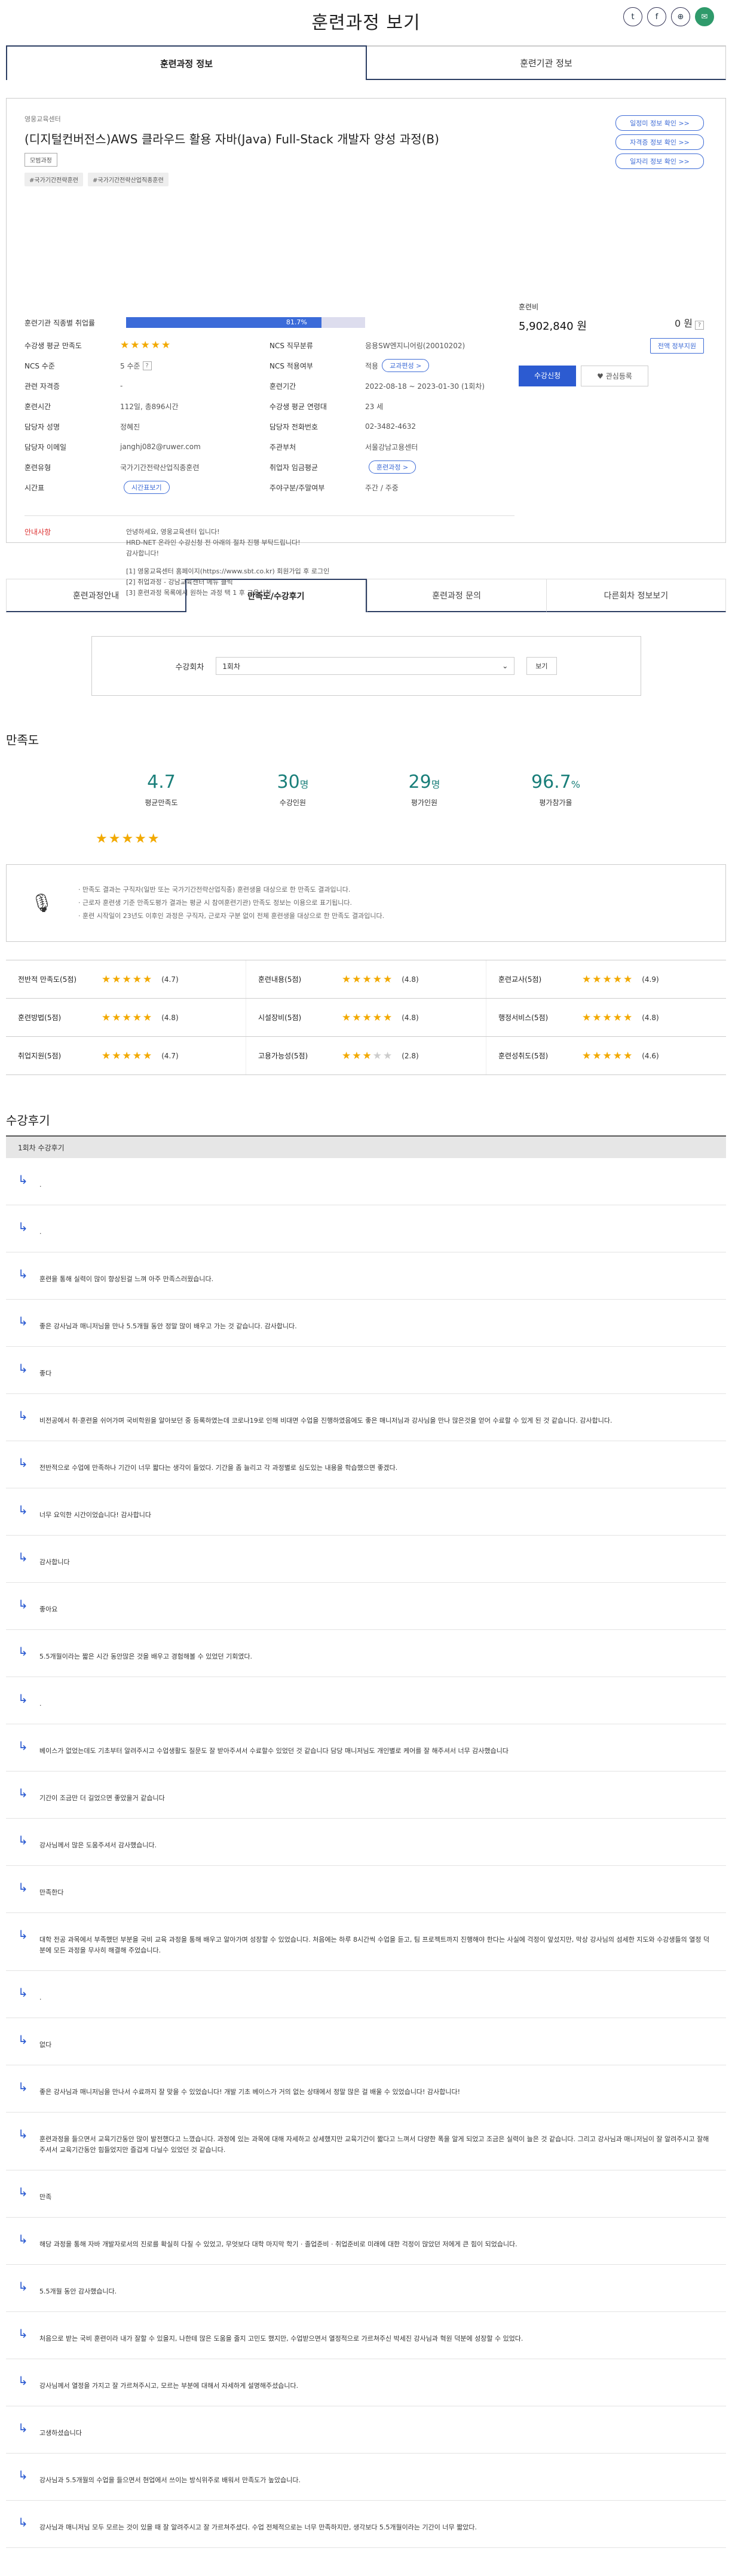 The height and width of the screenshot is (2576, 732). Describe the element at coordinates (656, 16) in the screenshot. I see `facebook-icon: f` at that location.